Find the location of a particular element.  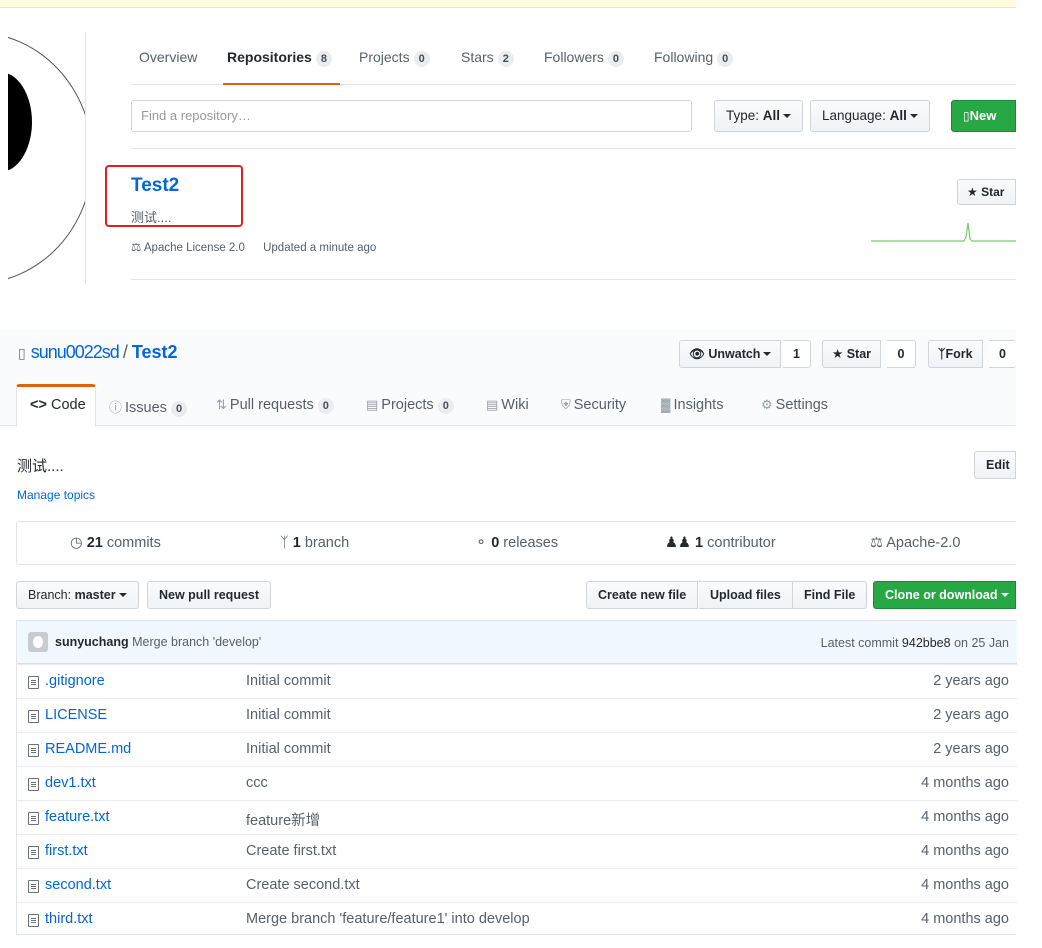

forks-count: 0 is located at coordinates (1002, 354).